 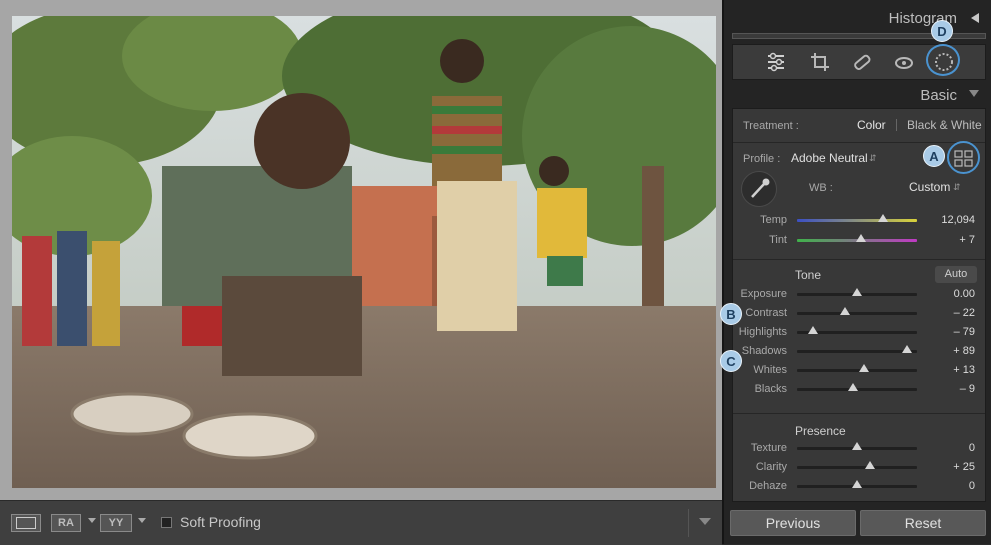 I want to click on blacks-slider-thumb, so click(x=853, y=387).